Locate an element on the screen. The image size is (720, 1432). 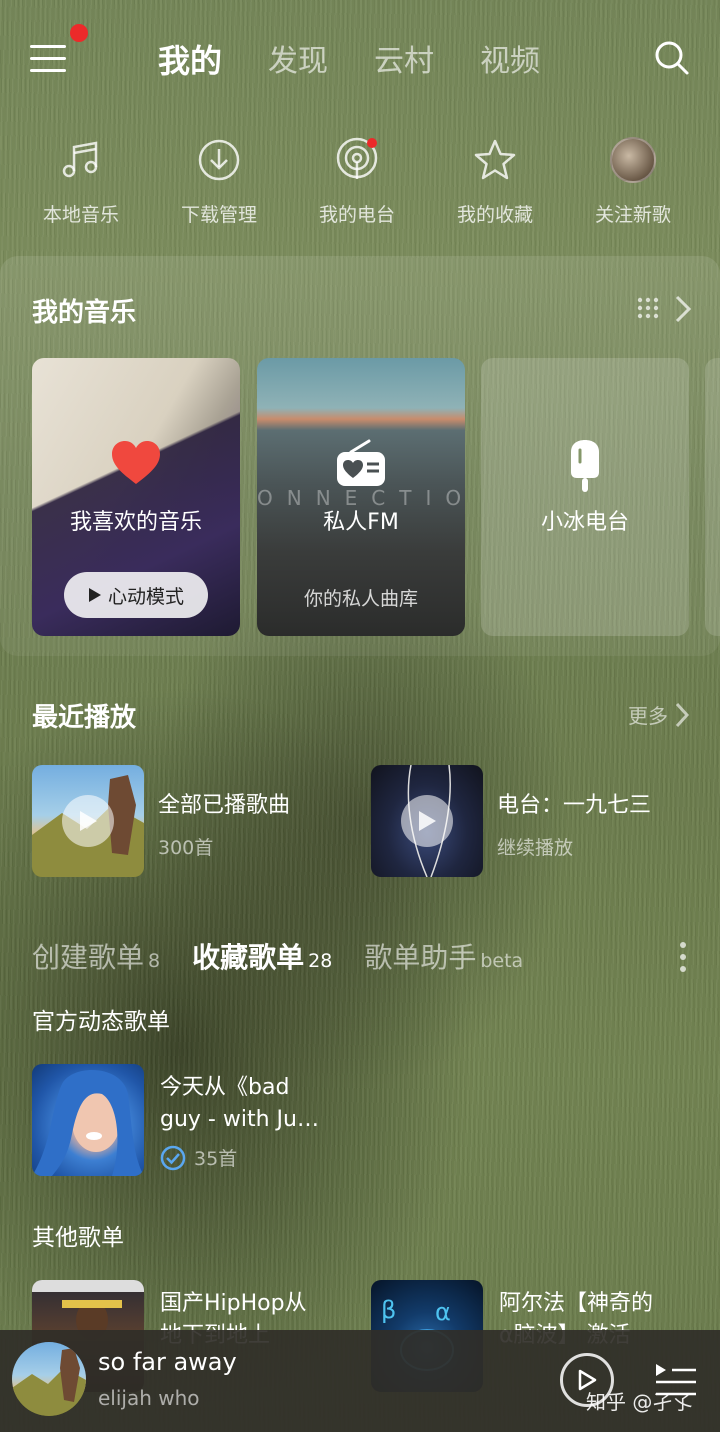
avatar is located at coordinates (633, 160).